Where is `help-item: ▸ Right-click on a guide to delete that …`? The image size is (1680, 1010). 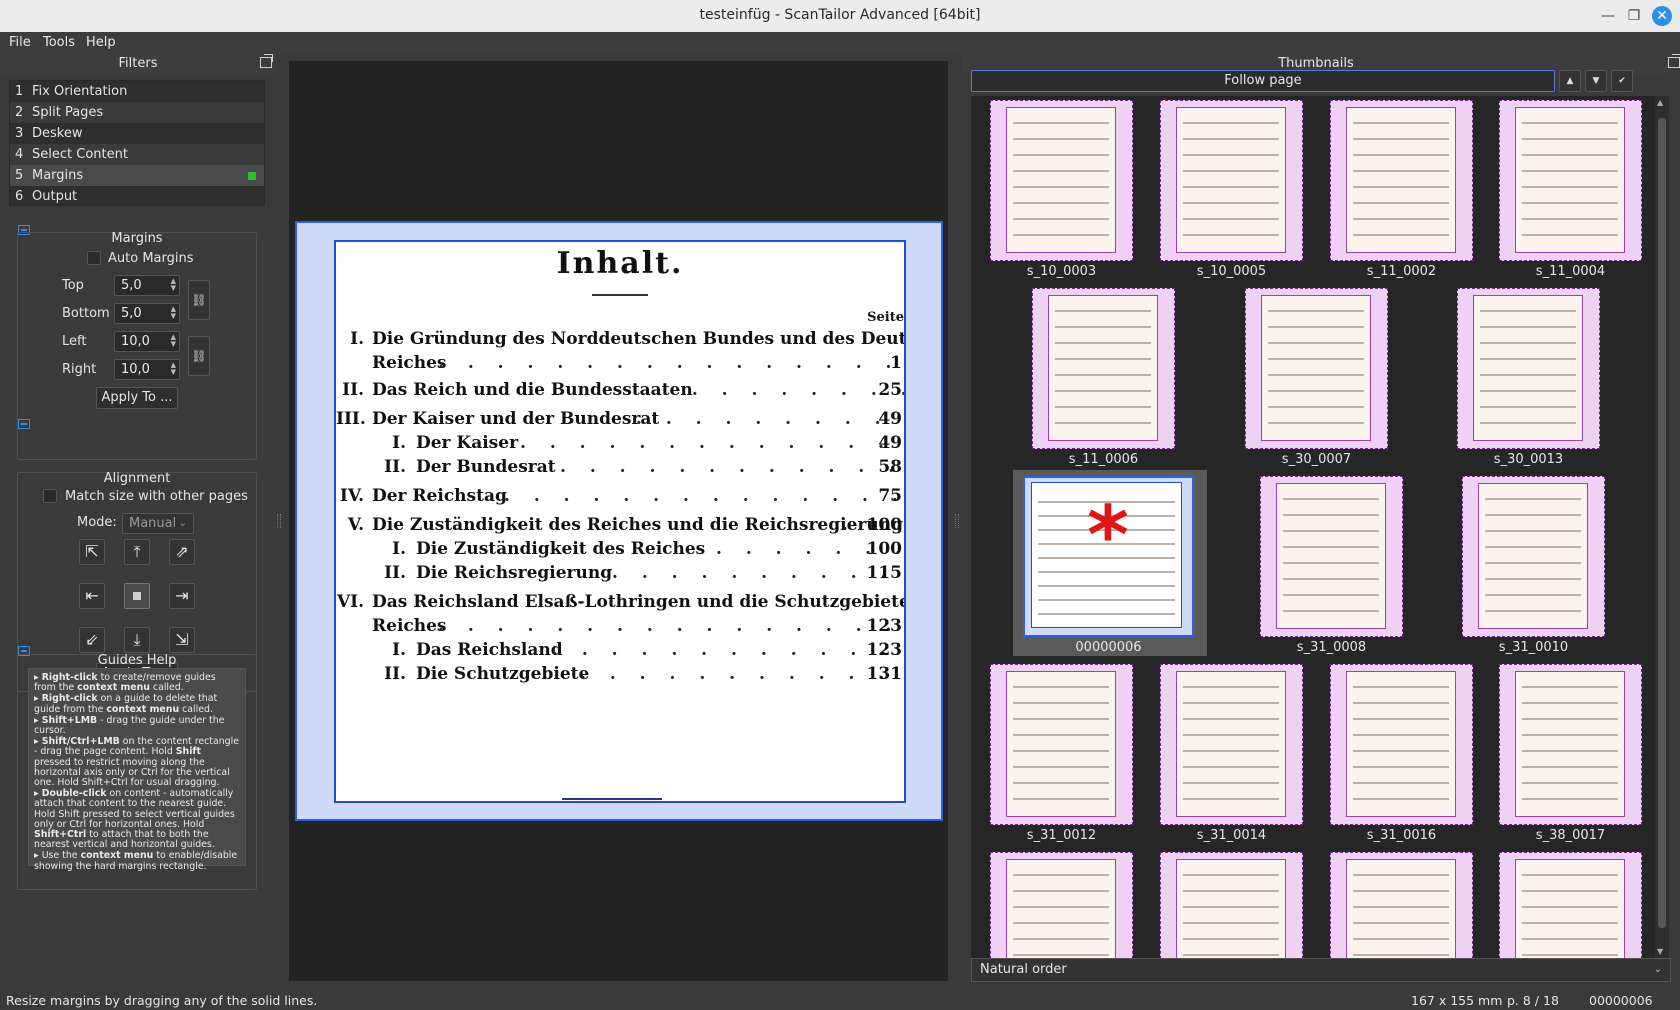
help-item: ▸ Right-click on a guide to delete that … is located at coordinates (126, 704).